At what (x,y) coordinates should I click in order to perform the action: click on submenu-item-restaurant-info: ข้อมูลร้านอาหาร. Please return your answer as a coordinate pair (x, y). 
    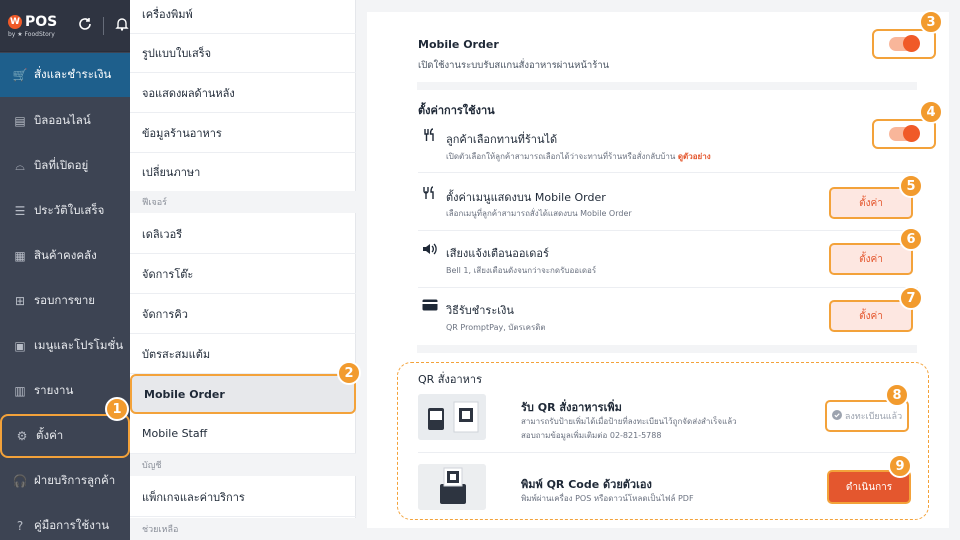
    Looking at the image, I should click on (243, 133).